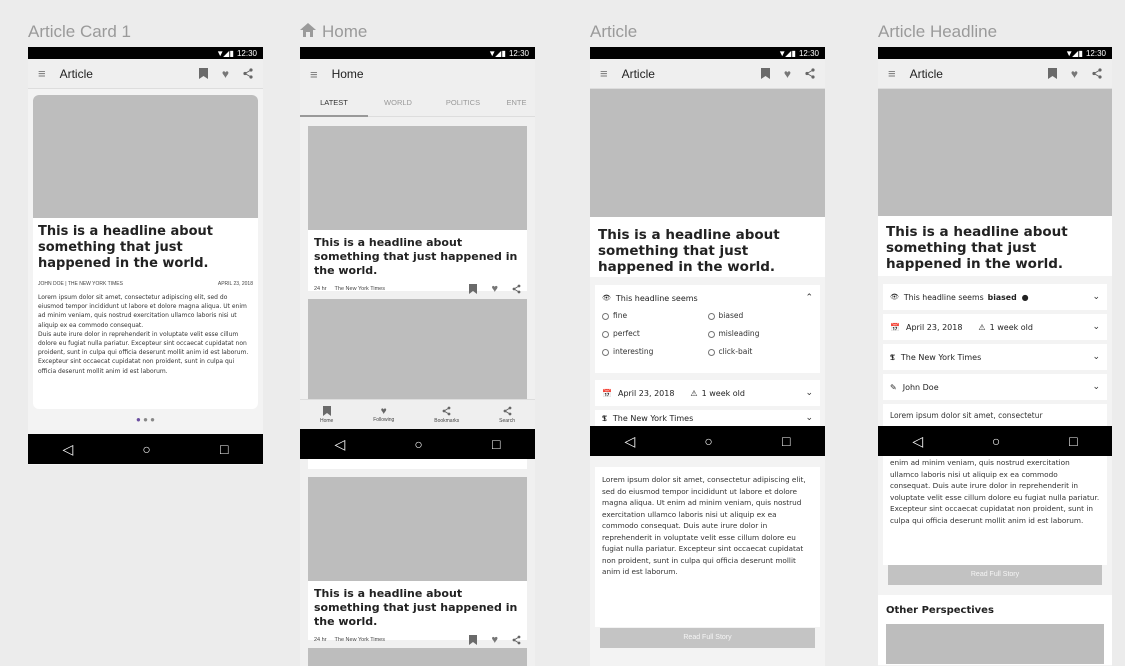 The height and width of the screenshot is (666, 1125). What do you see at coordinates (326, 414) in the screenshot?
I see `bottom-nav-home: Home` at bounding box center [326, 414].